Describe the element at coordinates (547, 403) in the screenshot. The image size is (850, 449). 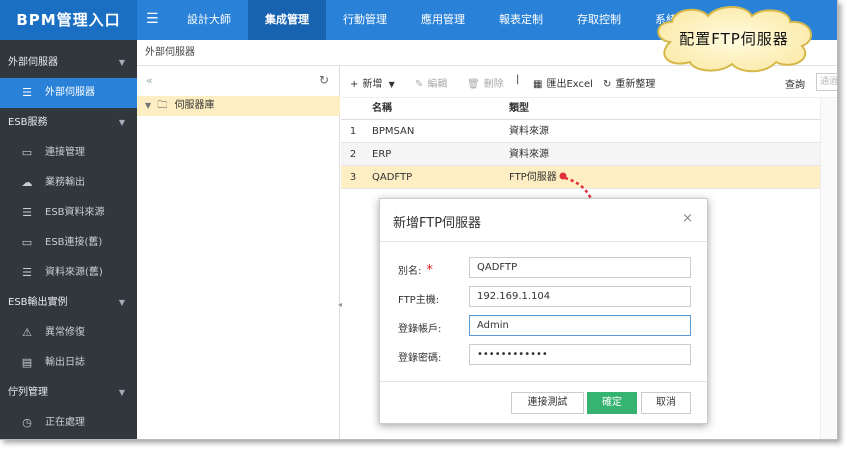
I see `test-connection-button: 連接測試` at that location.